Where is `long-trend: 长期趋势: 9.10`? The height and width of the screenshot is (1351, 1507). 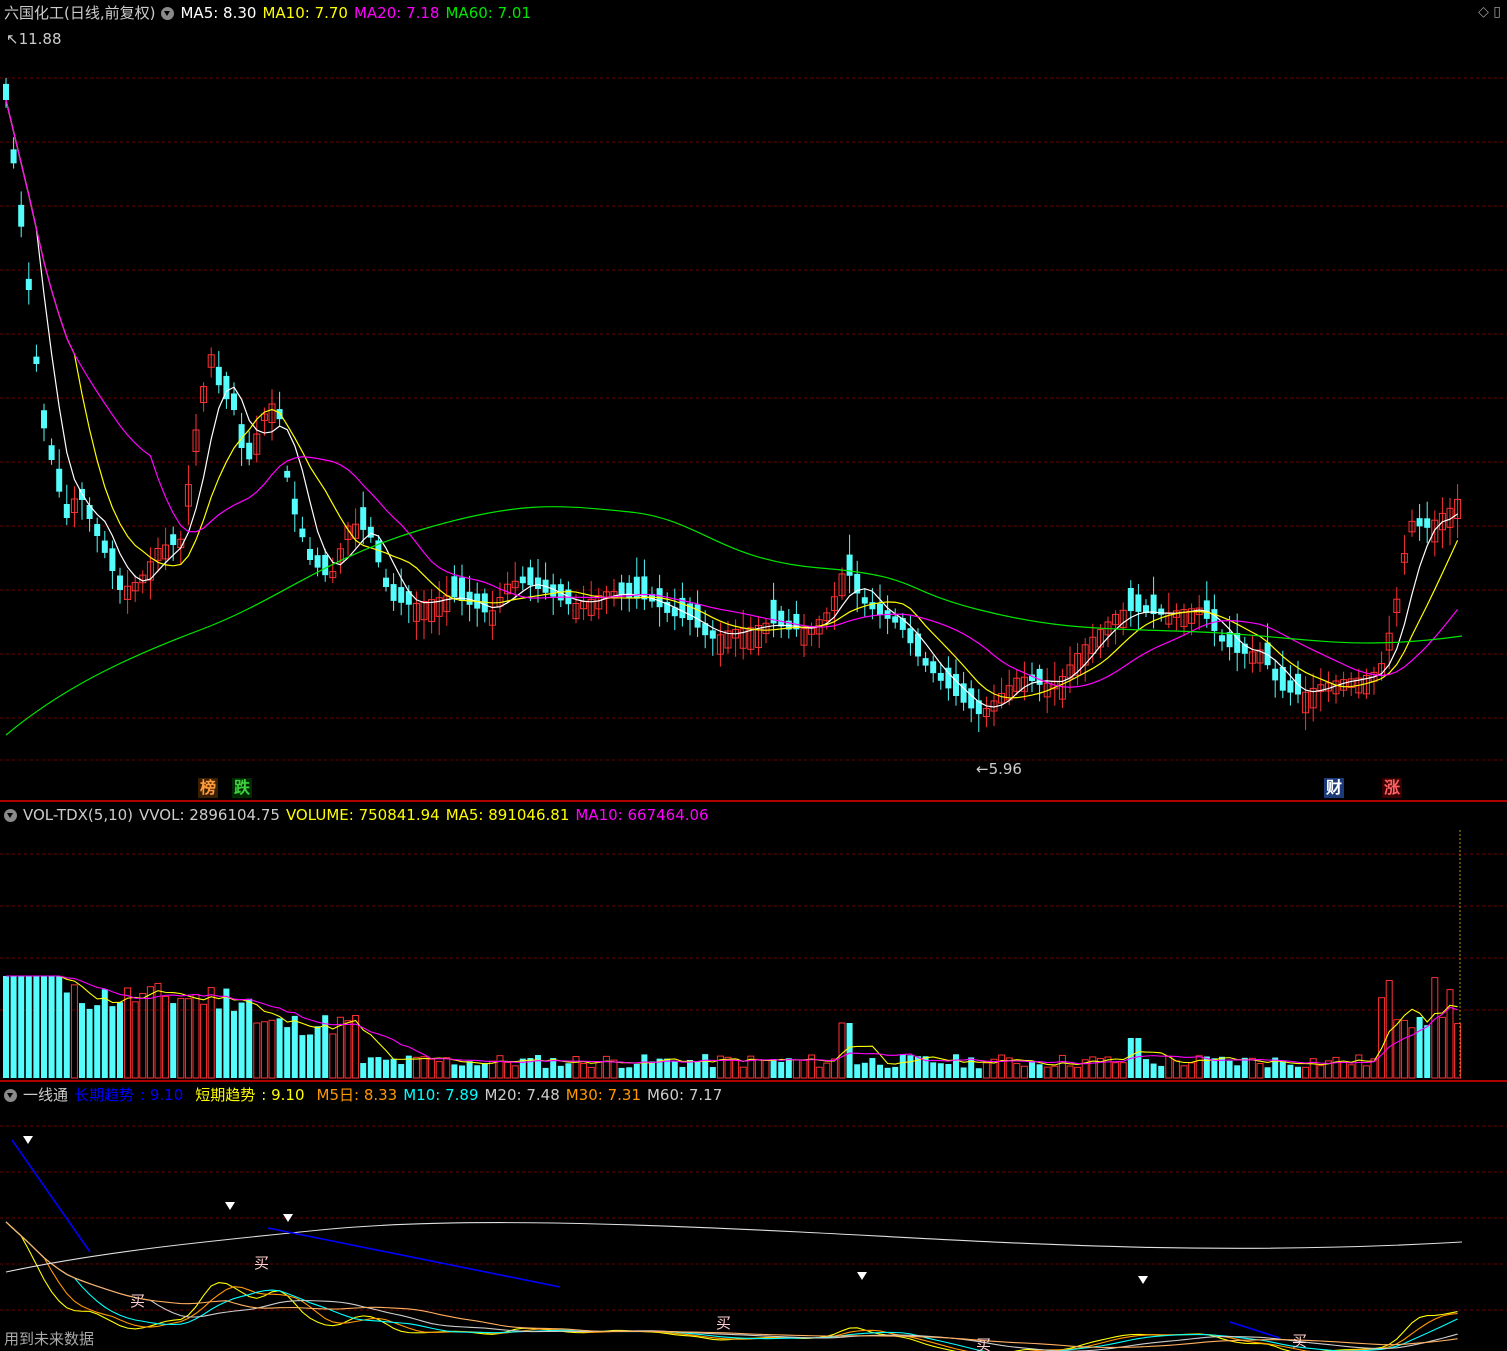 long-trend: 长期趋势: 9.10 is located at coordinates (129, 1095).